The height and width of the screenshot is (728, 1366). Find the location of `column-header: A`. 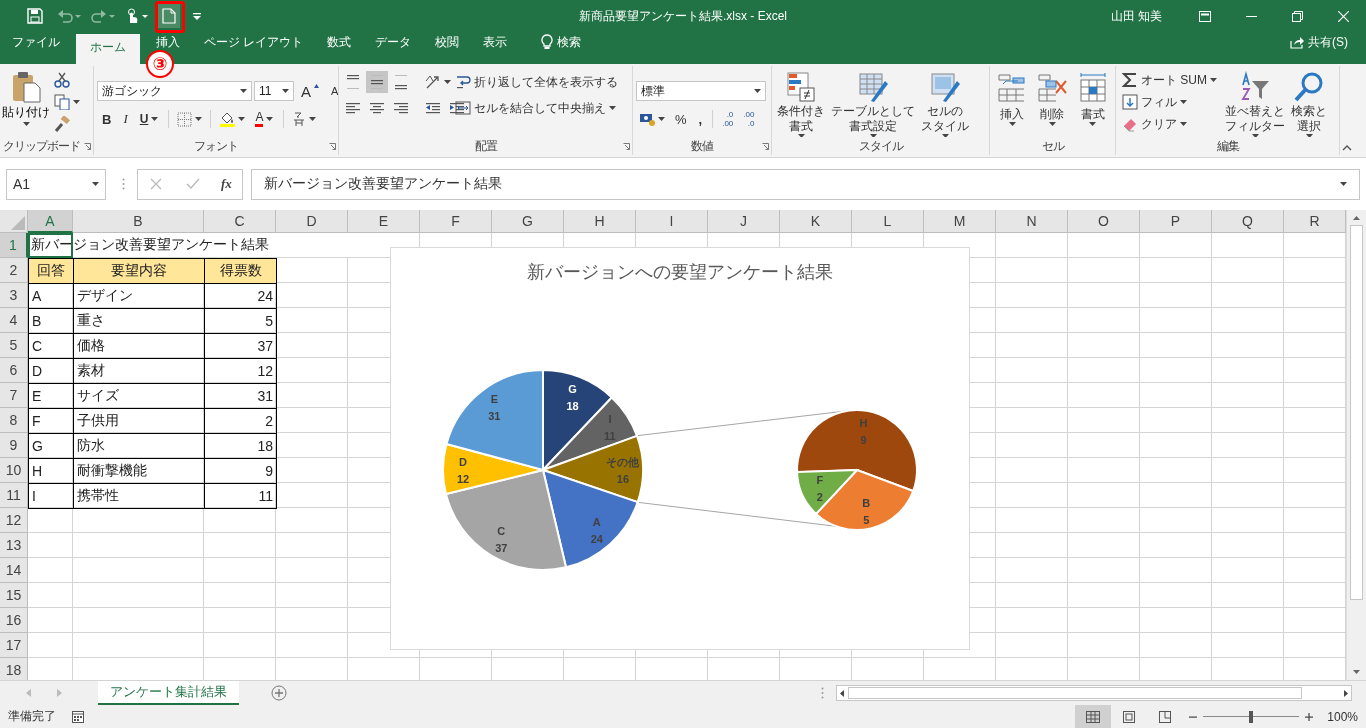

column-header: A is located at coordinates (50, 221).